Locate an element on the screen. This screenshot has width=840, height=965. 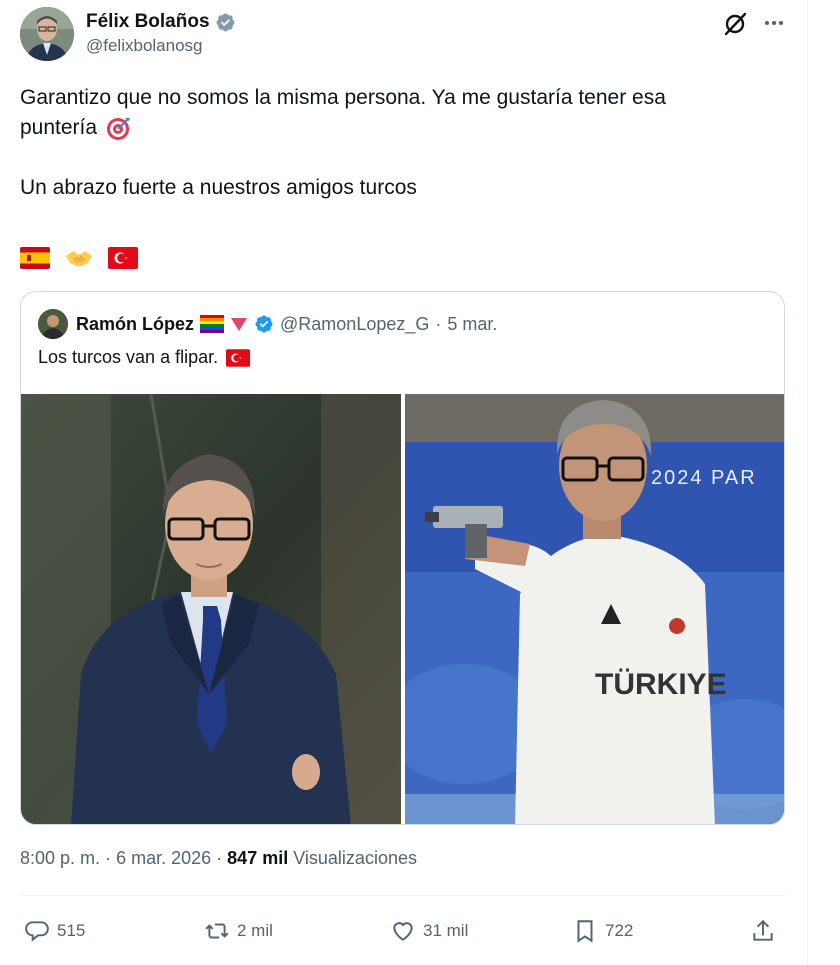
reply-button: 515 is located at coordinates (54, 931).